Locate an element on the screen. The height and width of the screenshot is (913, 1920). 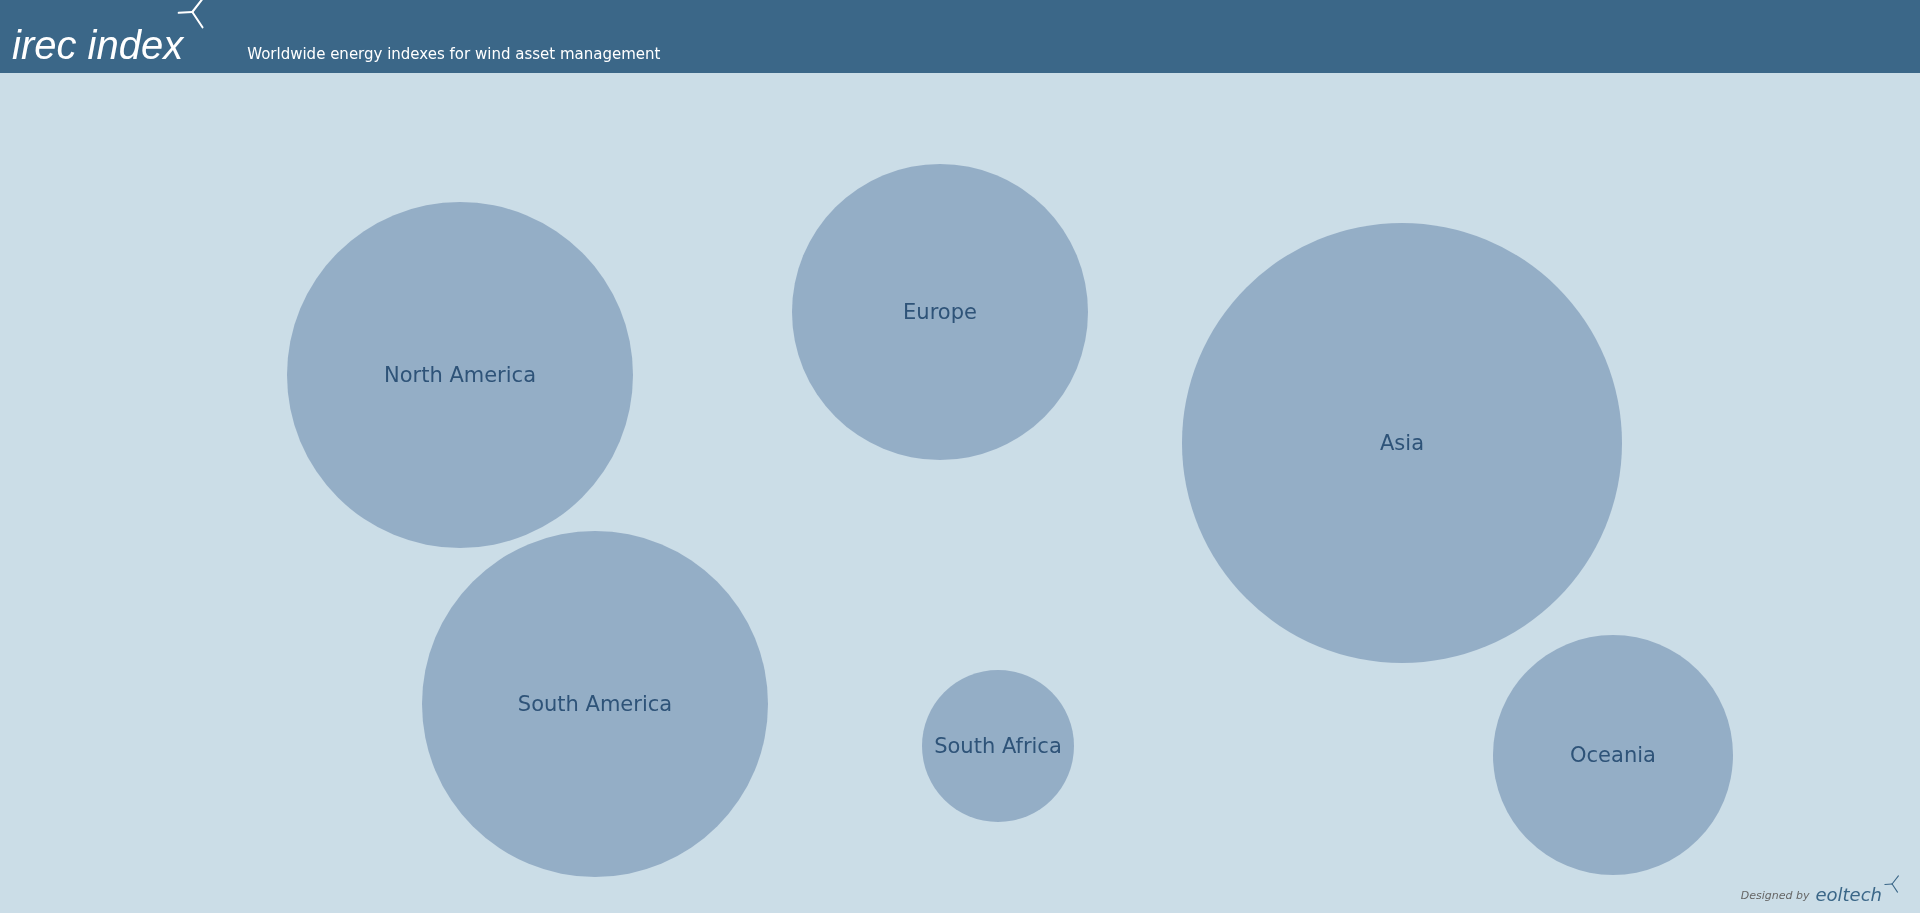
logo-text: irec index is located at coordinates (98, 45).